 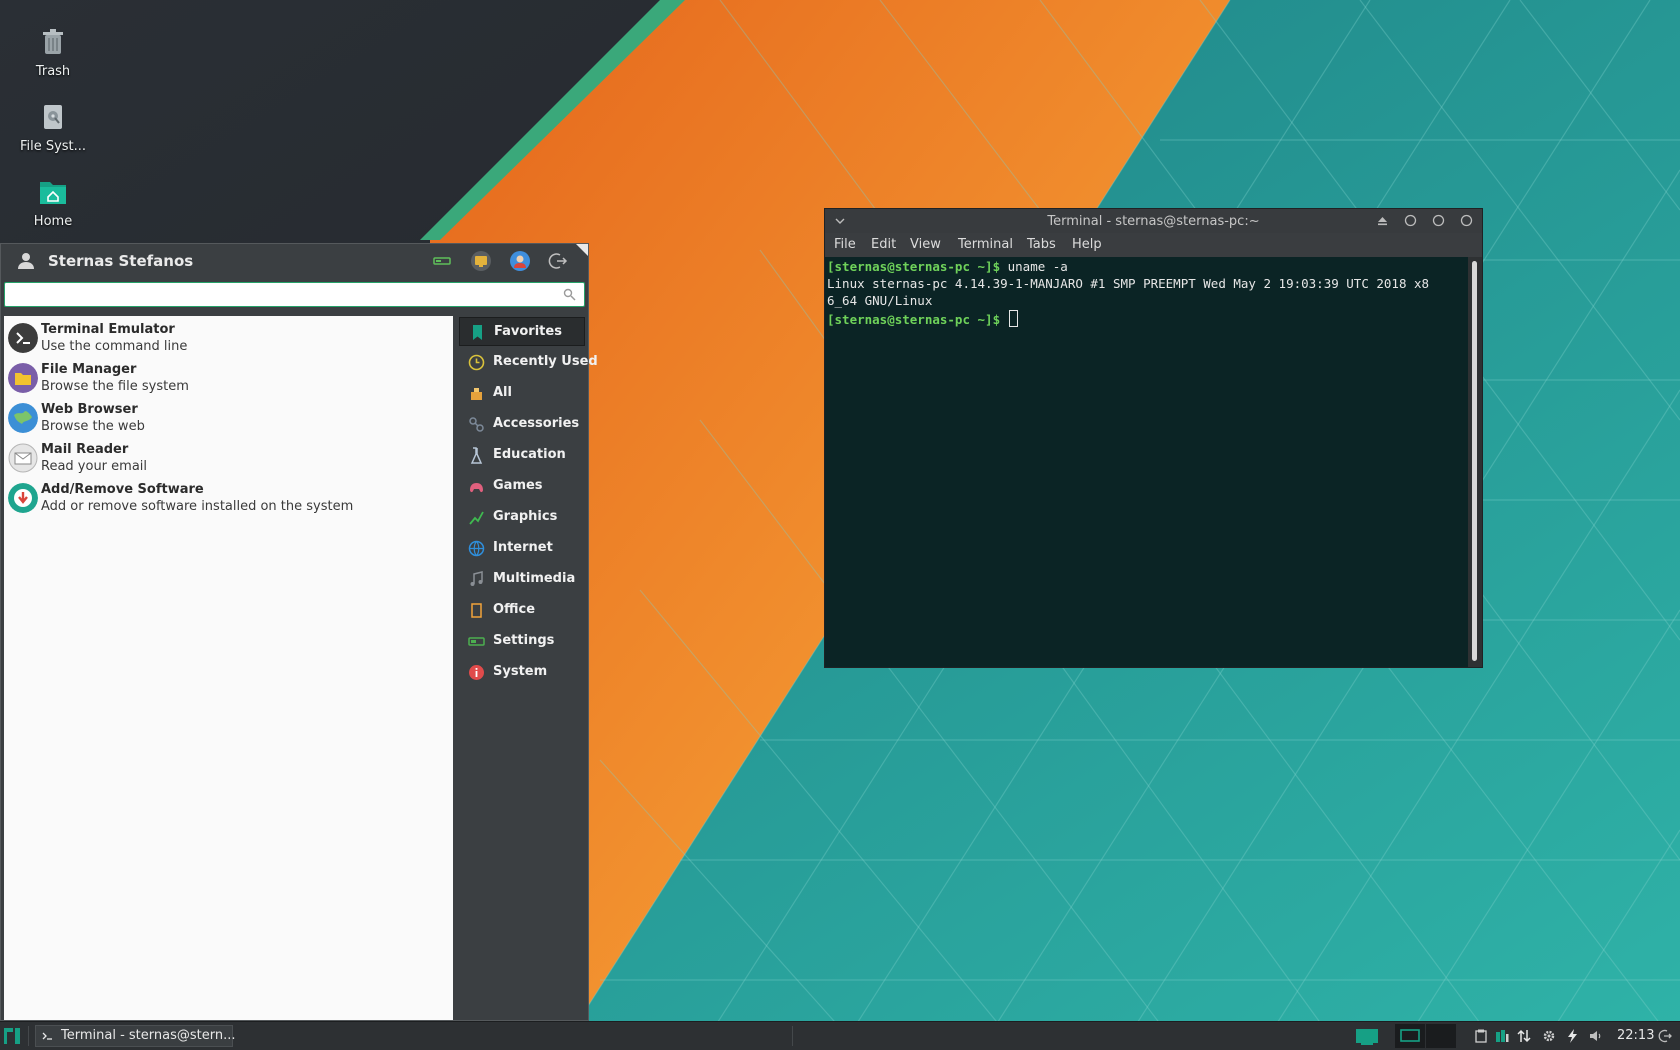 I want to click on app-name: Add/Remove Software, so click(x=122, y=489).